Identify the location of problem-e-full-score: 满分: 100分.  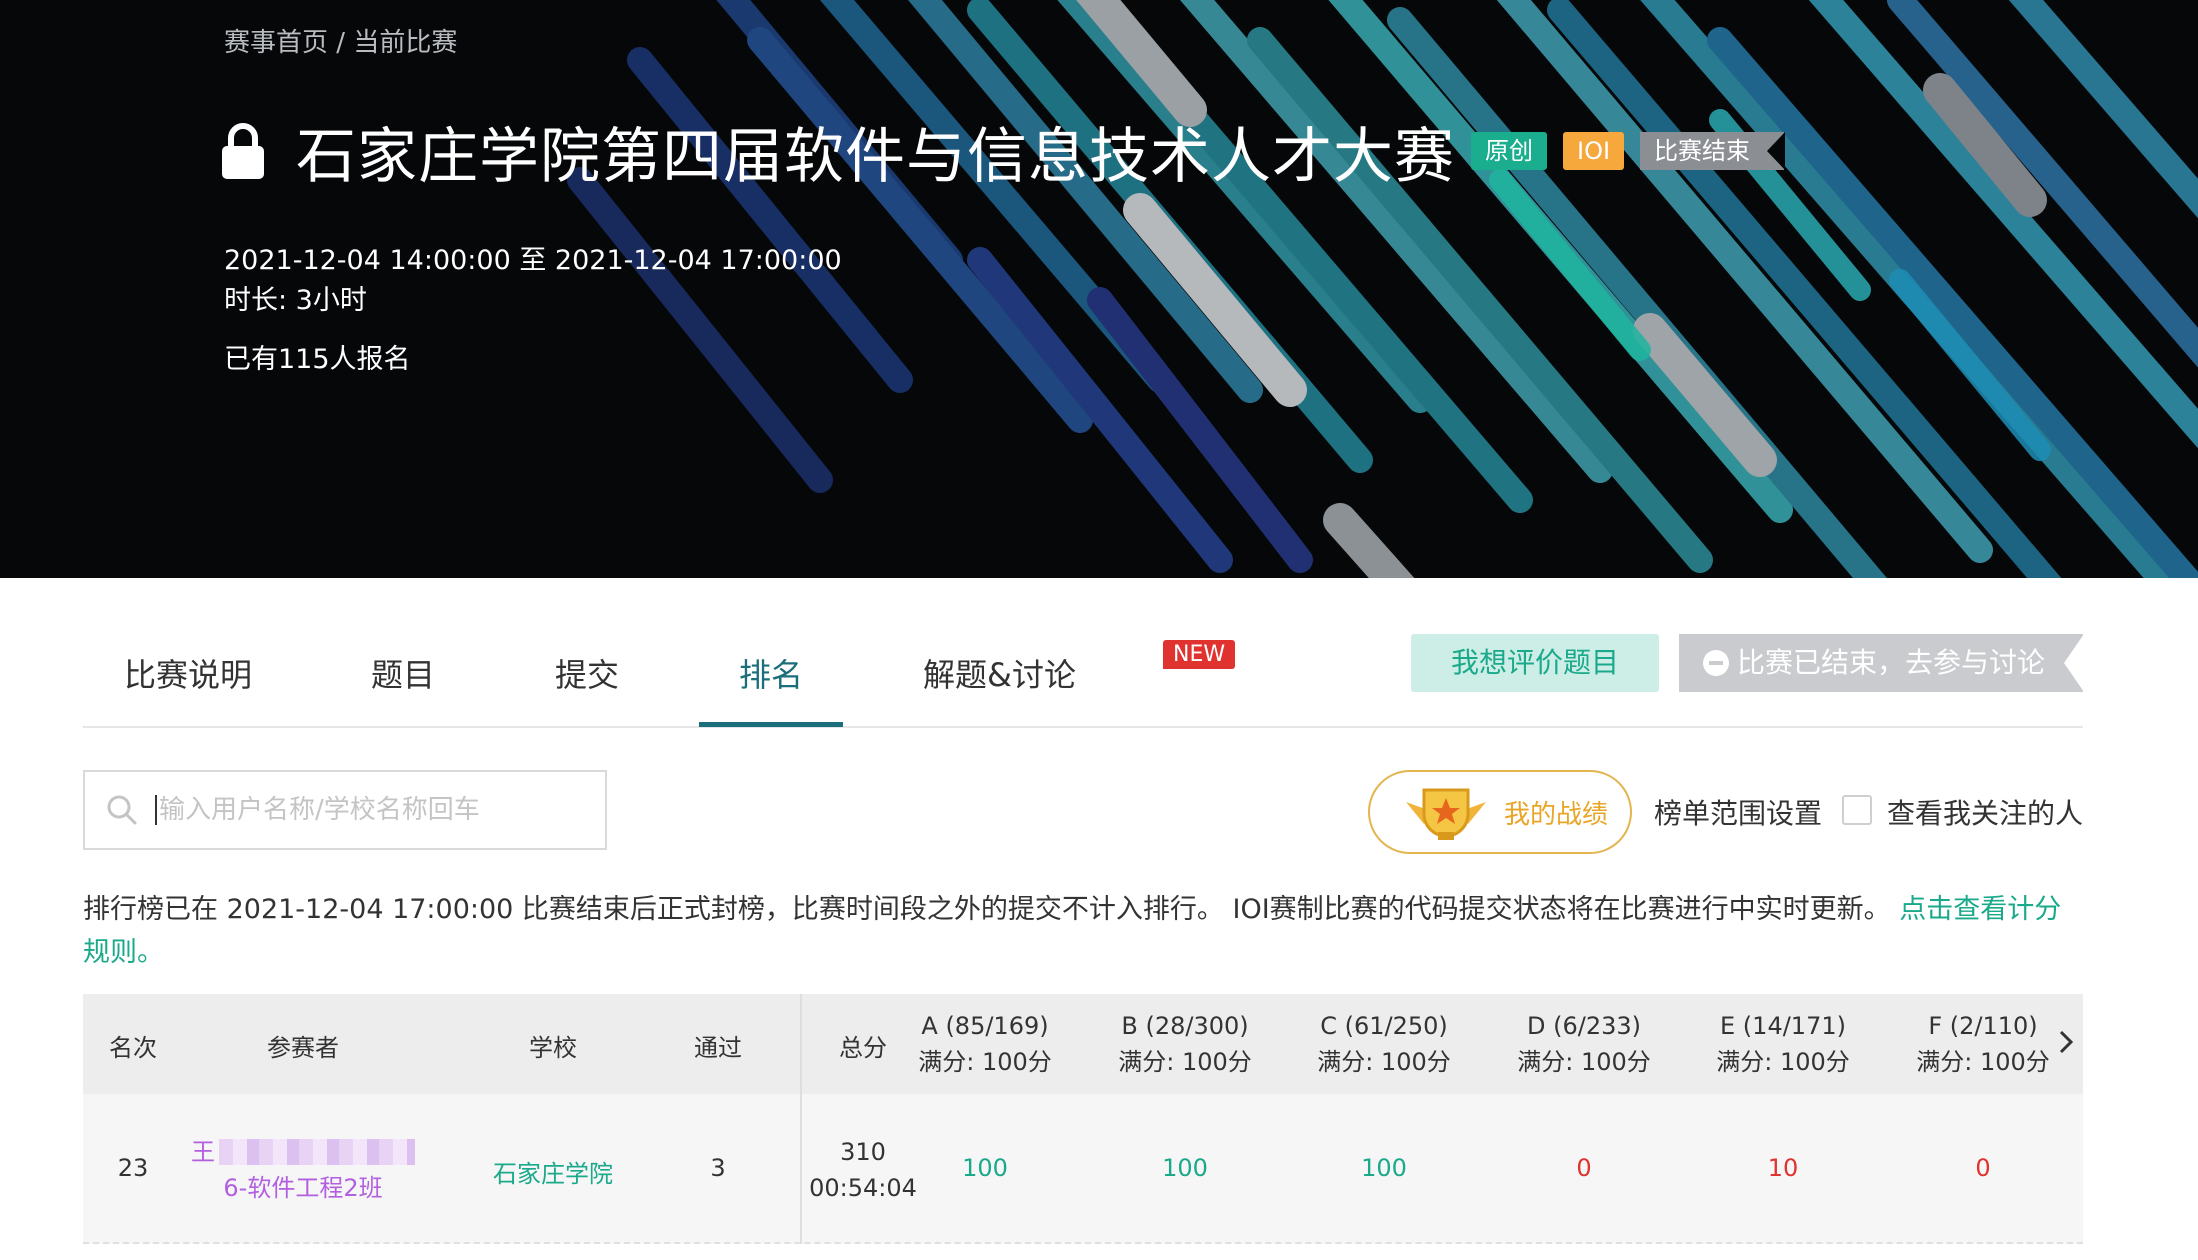
(1783, 1062).